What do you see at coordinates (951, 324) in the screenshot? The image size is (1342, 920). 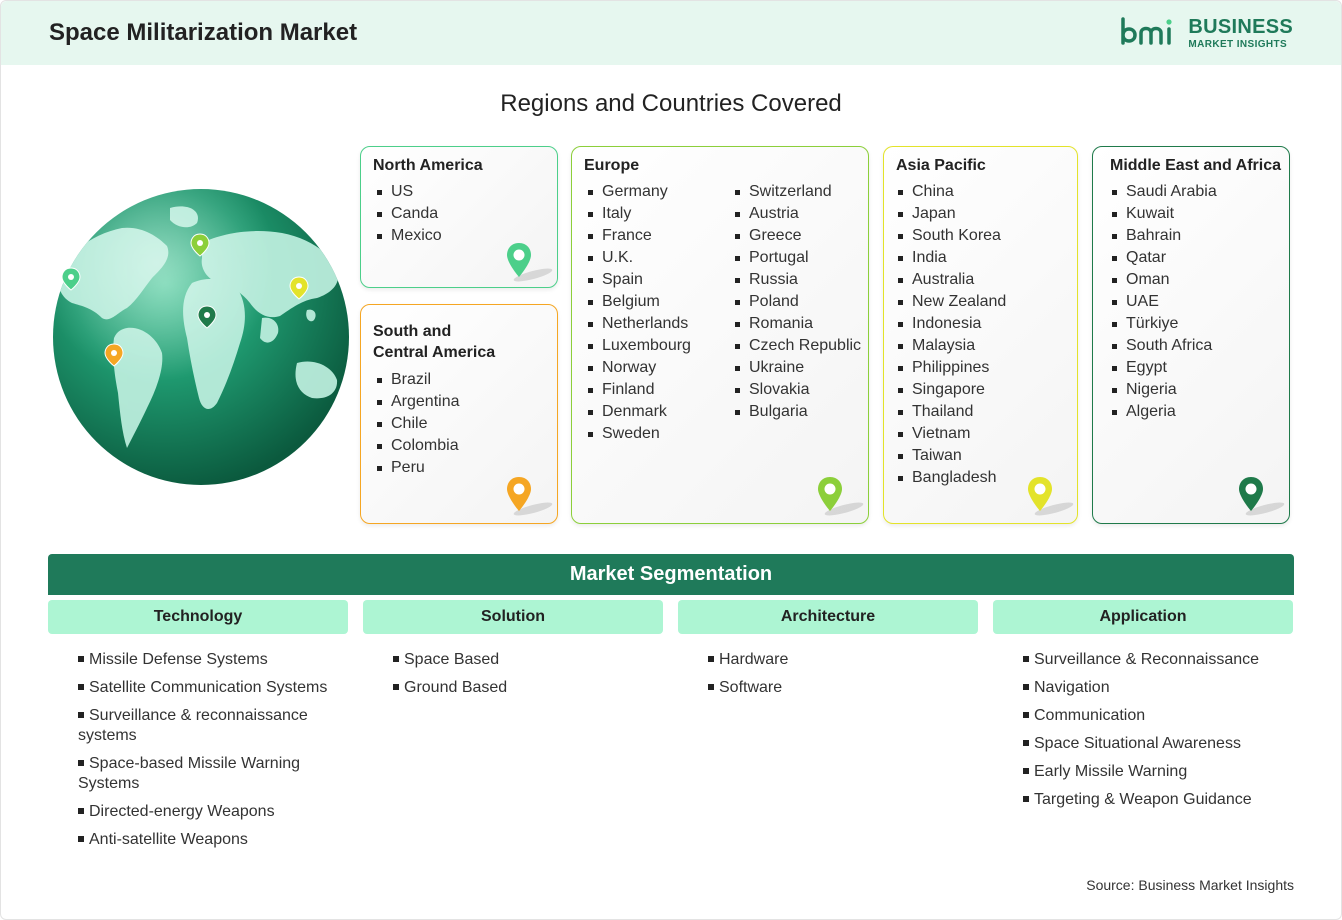 I see `list-item: Indonesia` at bounding box center [951, 324].